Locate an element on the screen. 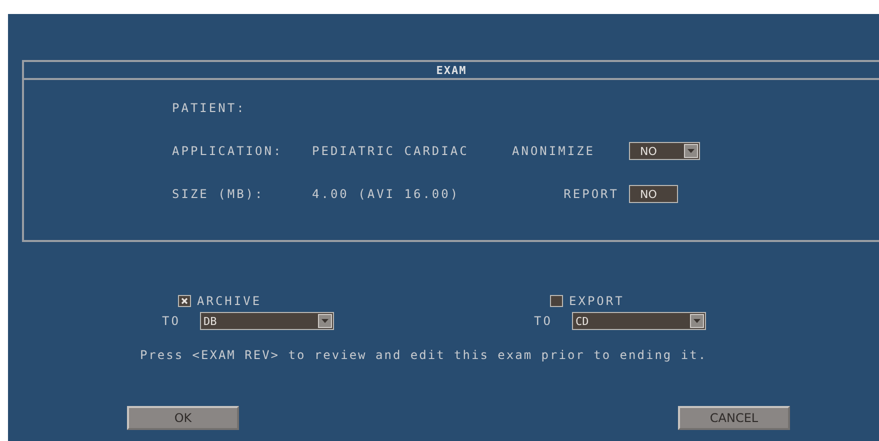 This screenshot has width=879, height=441. panel-title: EXAM is located at coordinates (451, 70).